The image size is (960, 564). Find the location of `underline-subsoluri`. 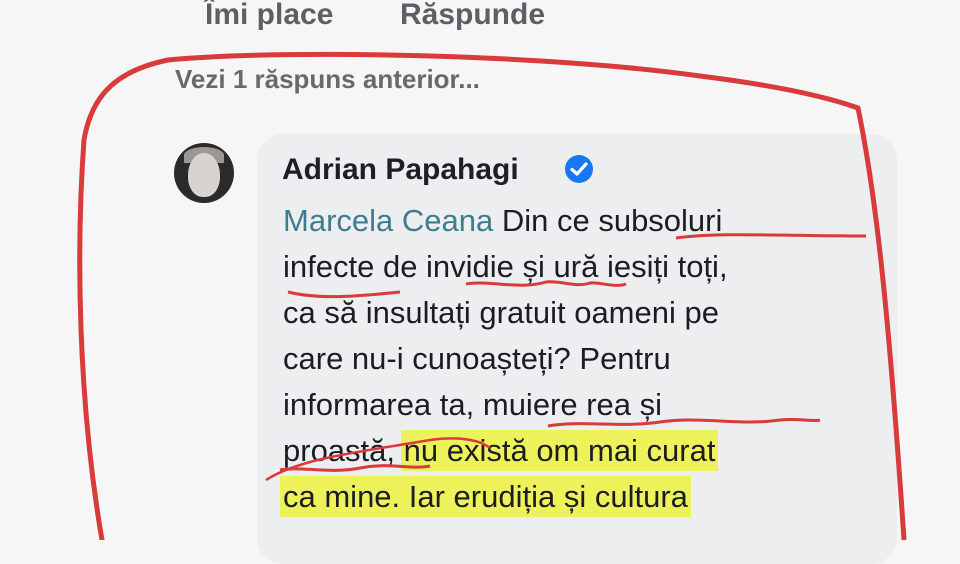

underline-subsoluri is located at coordinates (771, 236).